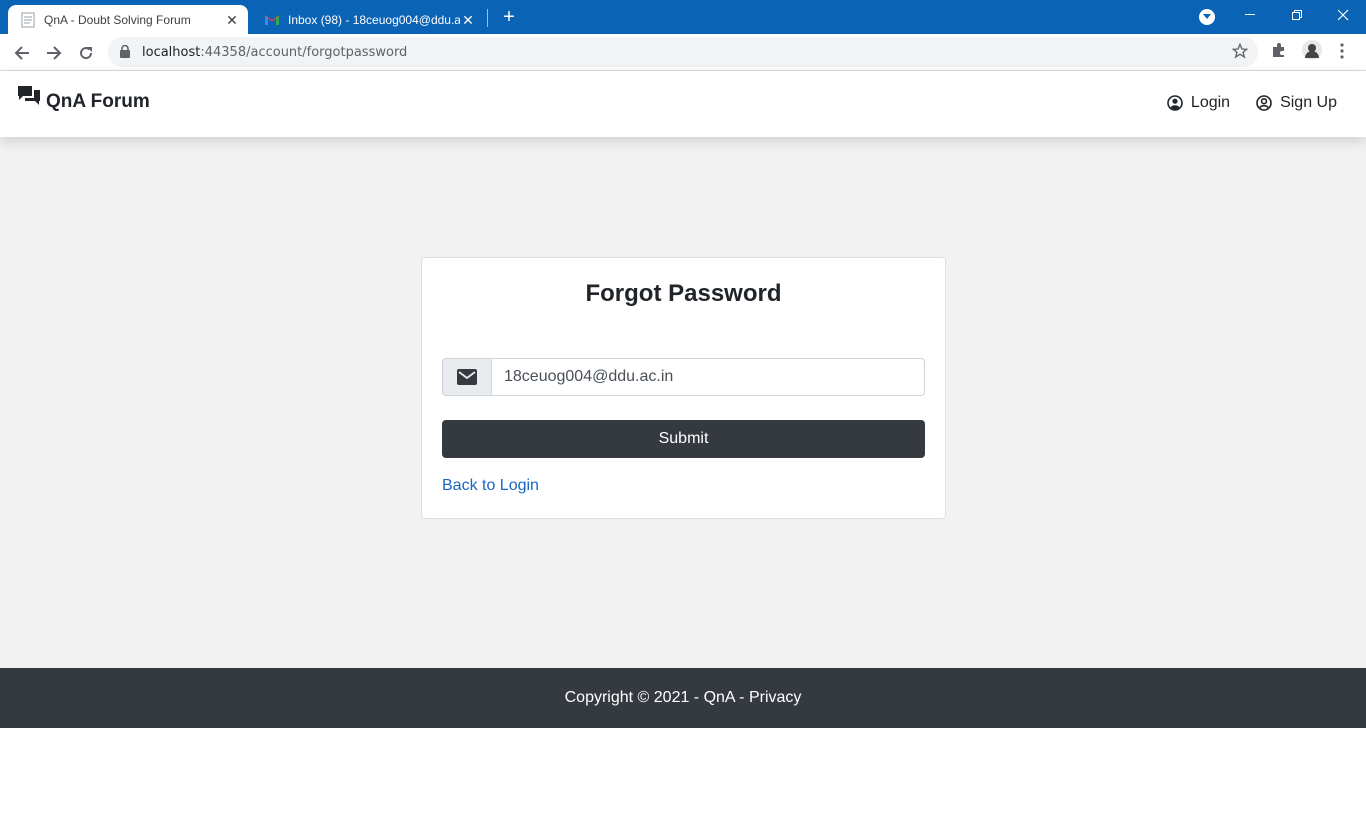 Image resolution: width=1366 pixels, height=816 pixels. I want to click on url-text: localhost:44358/account/forgotpassword, so click(275, 52).